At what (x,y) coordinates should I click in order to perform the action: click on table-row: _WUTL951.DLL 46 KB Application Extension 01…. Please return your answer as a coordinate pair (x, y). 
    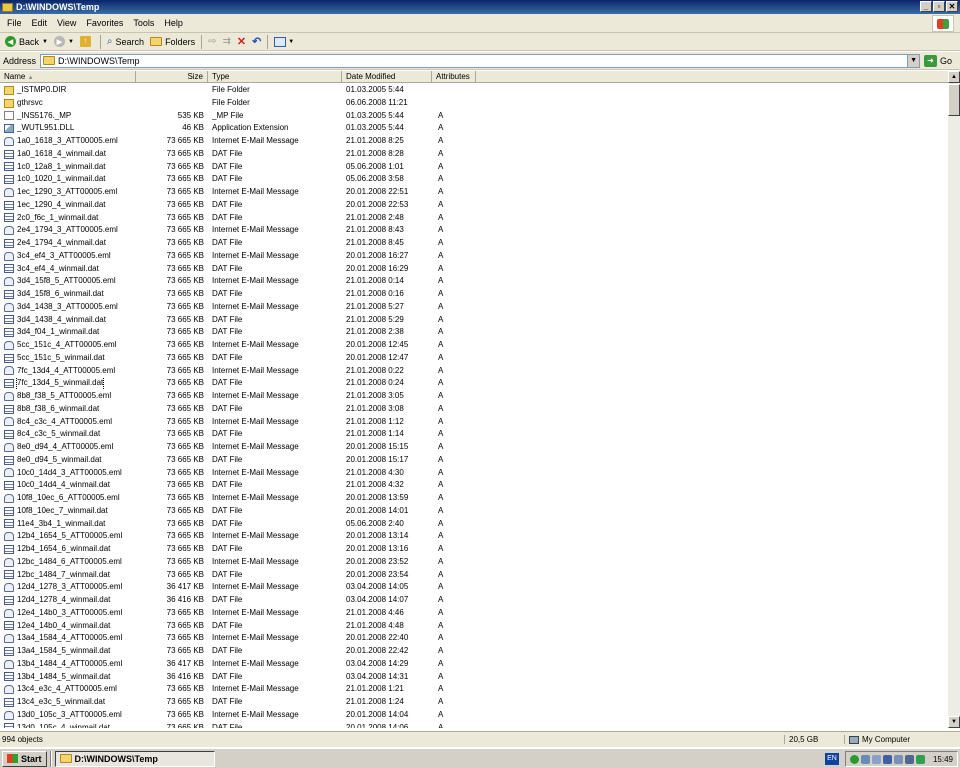
    Looking at the image, I should click on (474, 128).